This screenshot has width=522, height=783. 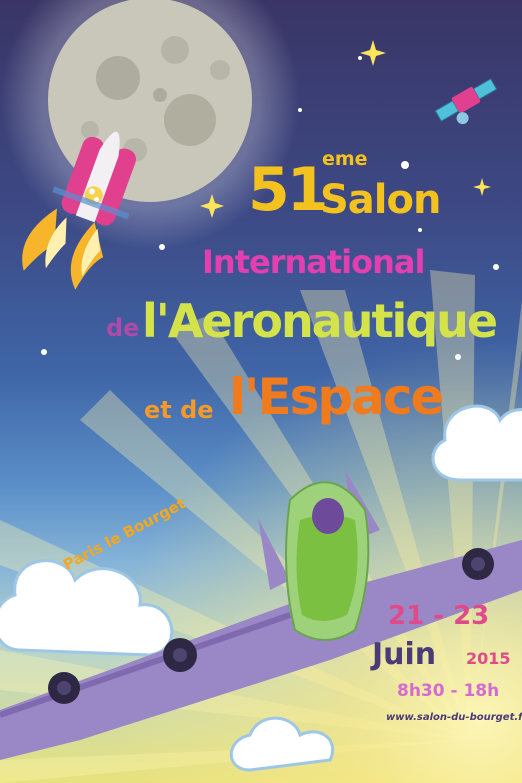 What do you see at coordinates (313, 262) in the screenshot?
I see `title-international: International` at bounding box center [313, 262].